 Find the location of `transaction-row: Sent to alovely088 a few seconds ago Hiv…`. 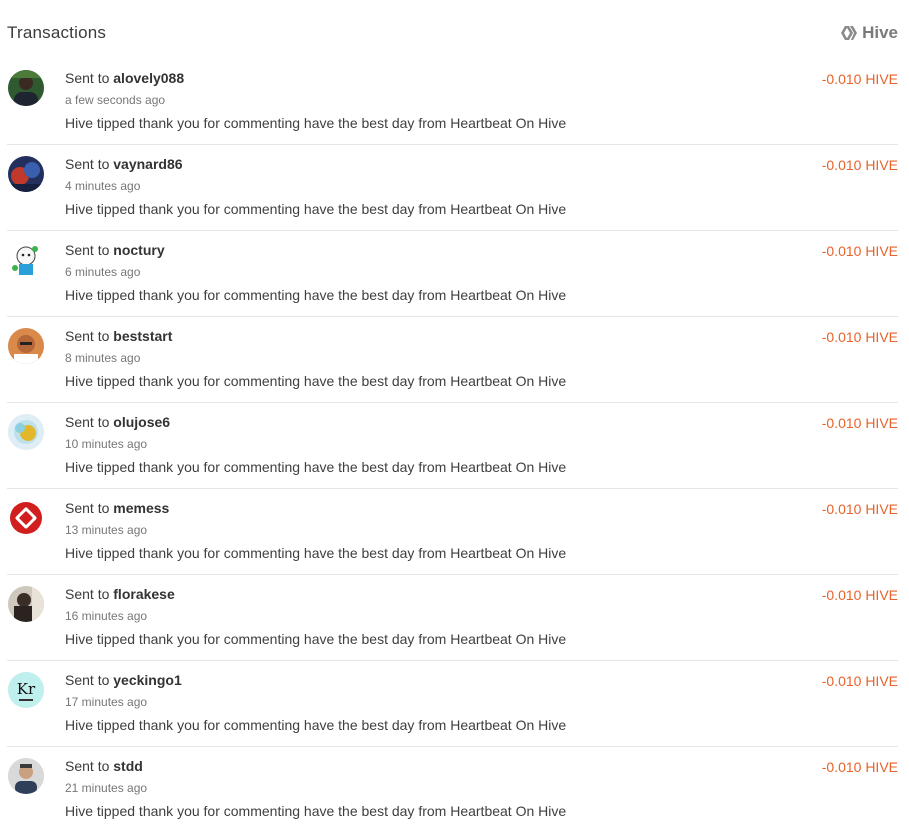

transaction-row: Sent to alovely088 a few seconds ago Hiv… is located at coordinates (452, 102).